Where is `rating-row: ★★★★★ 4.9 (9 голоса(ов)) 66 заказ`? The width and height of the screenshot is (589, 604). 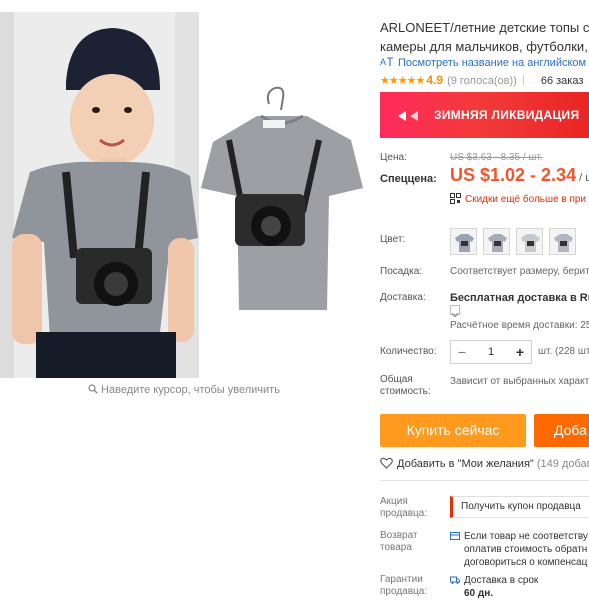
rating-row: ★★★★★ 4.9 (9 голоса(ов)) 66 заказ is located at coordinates (481, 80).